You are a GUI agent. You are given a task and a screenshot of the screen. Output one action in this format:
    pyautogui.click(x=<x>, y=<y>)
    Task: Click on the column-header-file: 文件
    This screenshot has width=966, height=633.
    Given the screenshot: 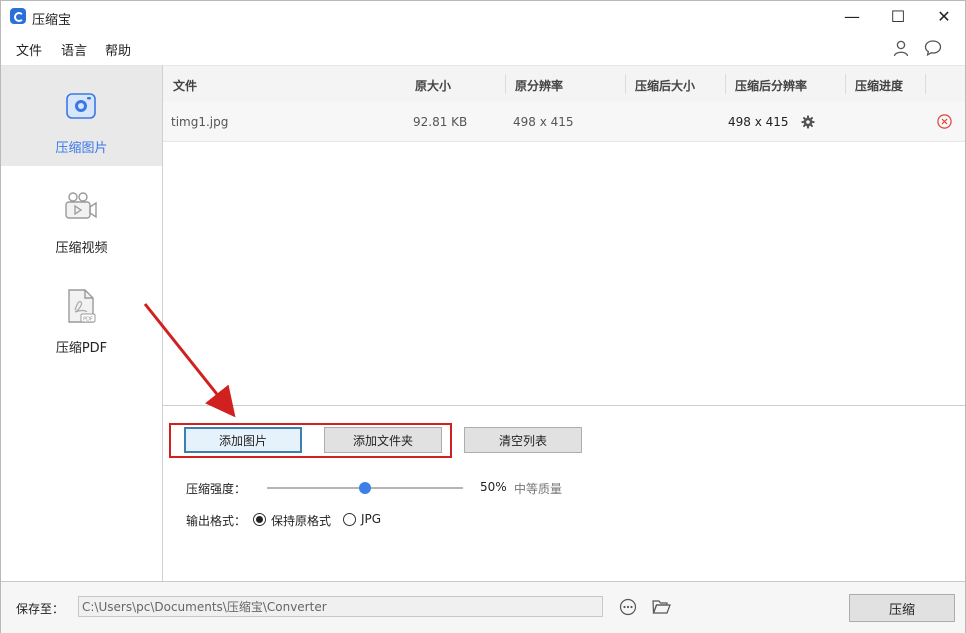 What is the action you would take?
    pyautogui.click(x=185, y=85)
    